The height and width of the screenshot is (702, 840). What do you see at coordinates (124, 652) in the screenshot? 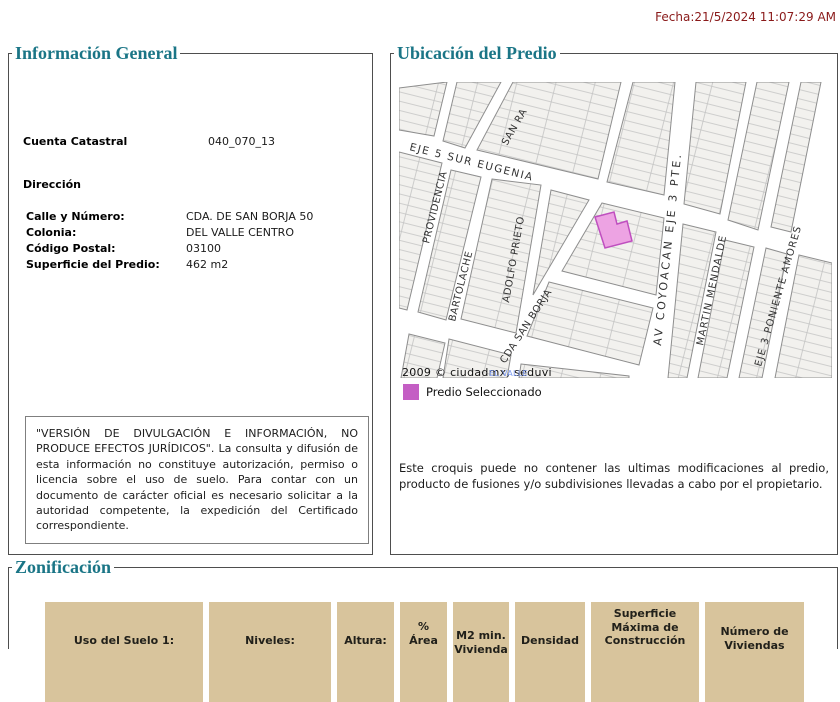
I see `zonificacion-col-uso-del-suelo: Uso del Suelo 1:` at bounding box center [124, 652].